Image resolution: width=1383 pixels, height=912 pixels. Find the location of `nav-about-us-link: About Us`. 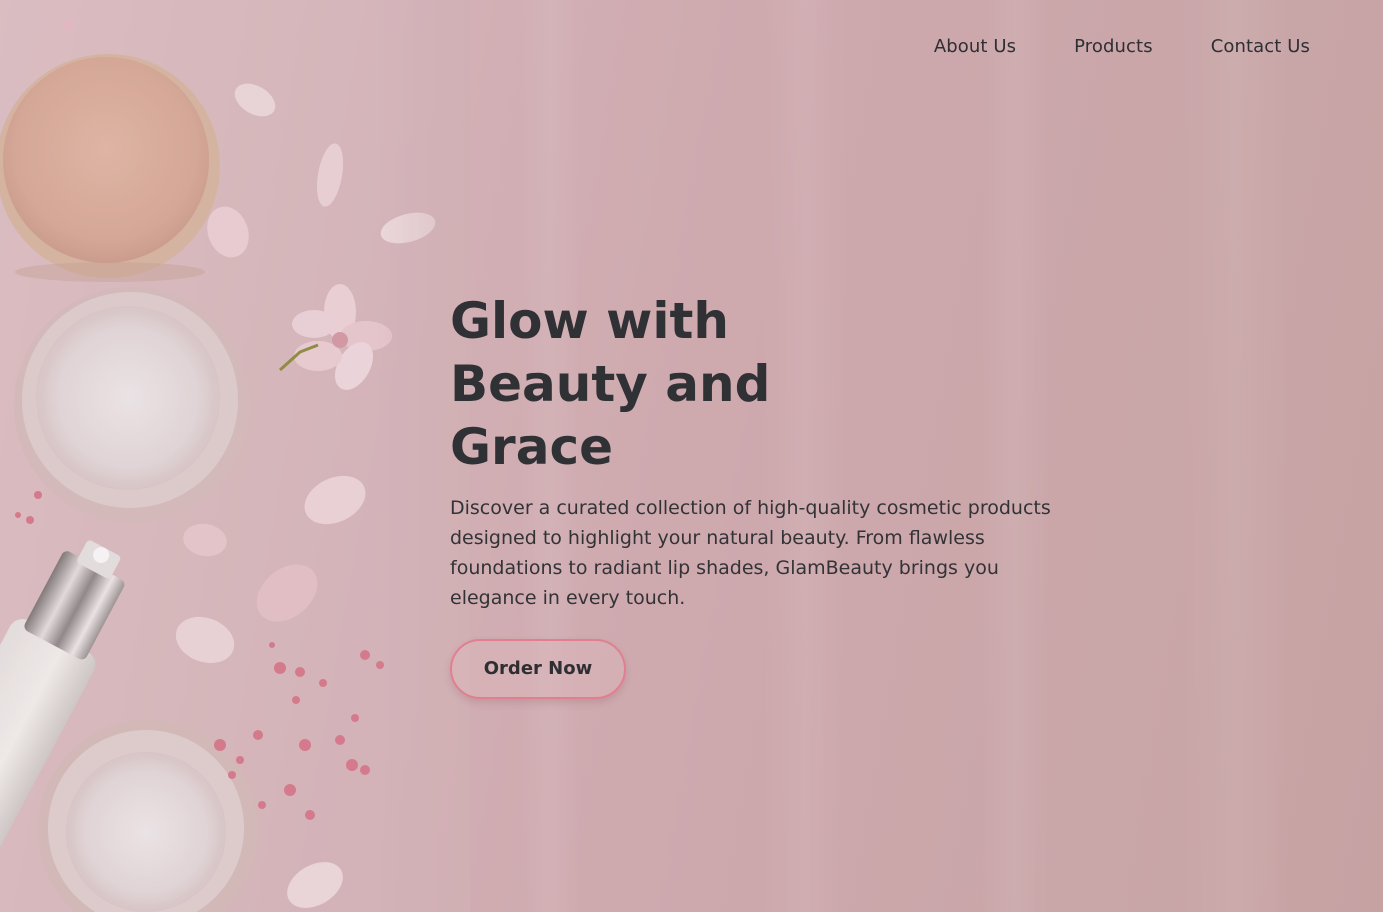

nav-about-us-link: About Us is located at coordinates (975, 46).